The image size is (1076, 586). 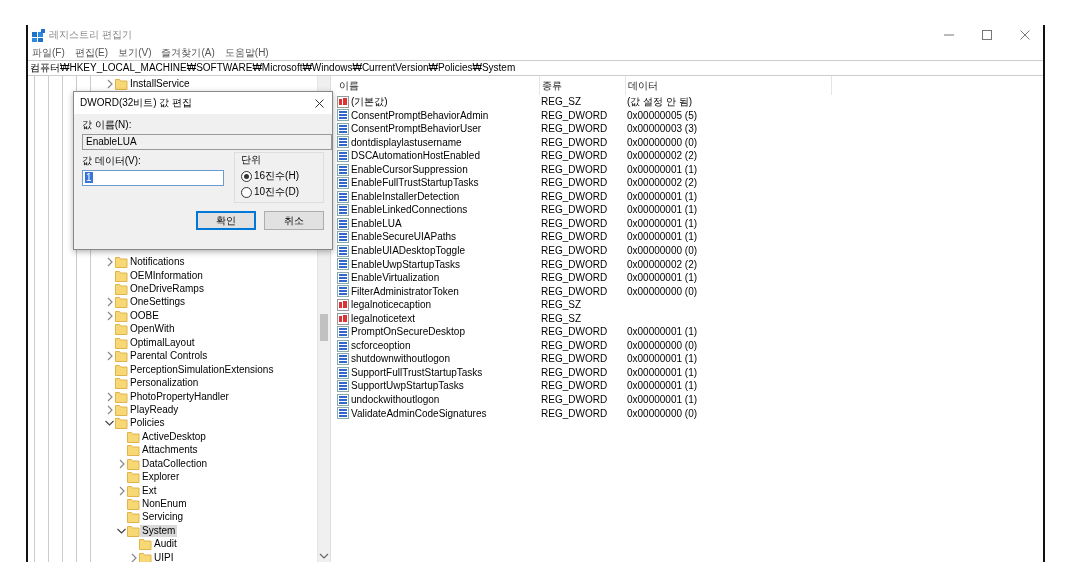 What do you see at coordinates (154, 409) in the screenshot?
I see `tree-item: PlayReady` at bounding box center [154, 409].